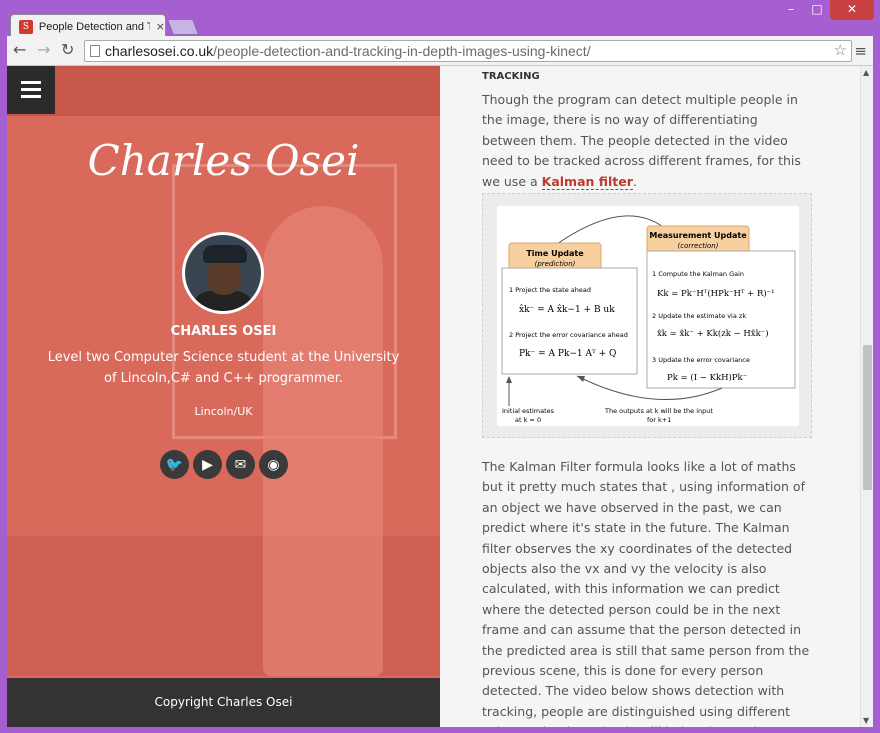 This screenshot has width=880, height=733. I want to click on browser-menu-button: ≡, so click(860, 51).